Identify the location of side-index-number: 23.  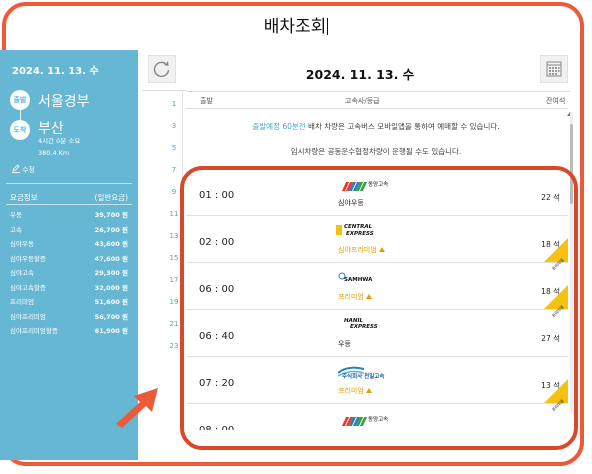
(174, 346).